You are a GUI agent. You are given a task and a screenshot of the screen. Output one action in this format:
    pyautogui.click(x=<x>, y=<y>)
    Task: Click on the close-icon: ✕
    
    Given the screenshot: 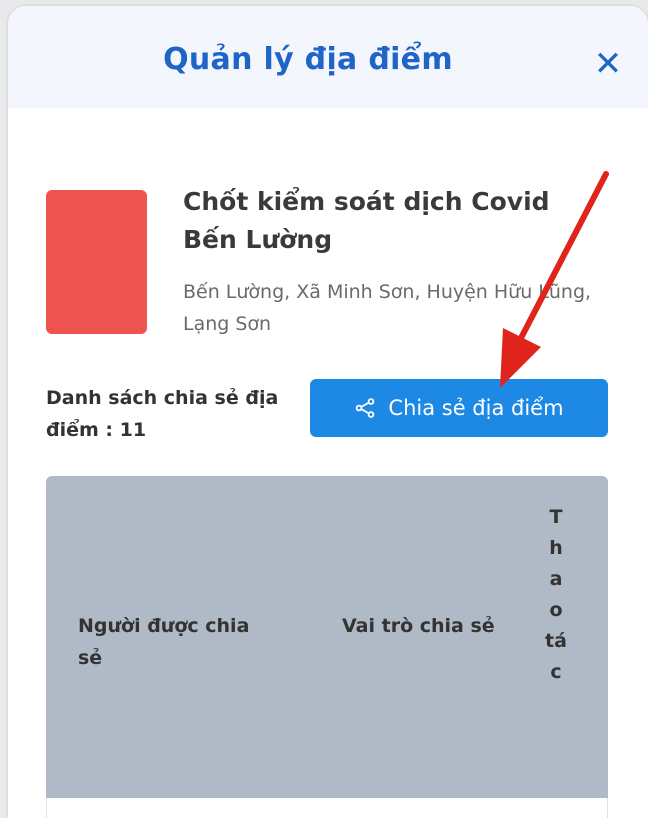 What is the action you would take?
    pyautogui.click(x=608, y=64)
    